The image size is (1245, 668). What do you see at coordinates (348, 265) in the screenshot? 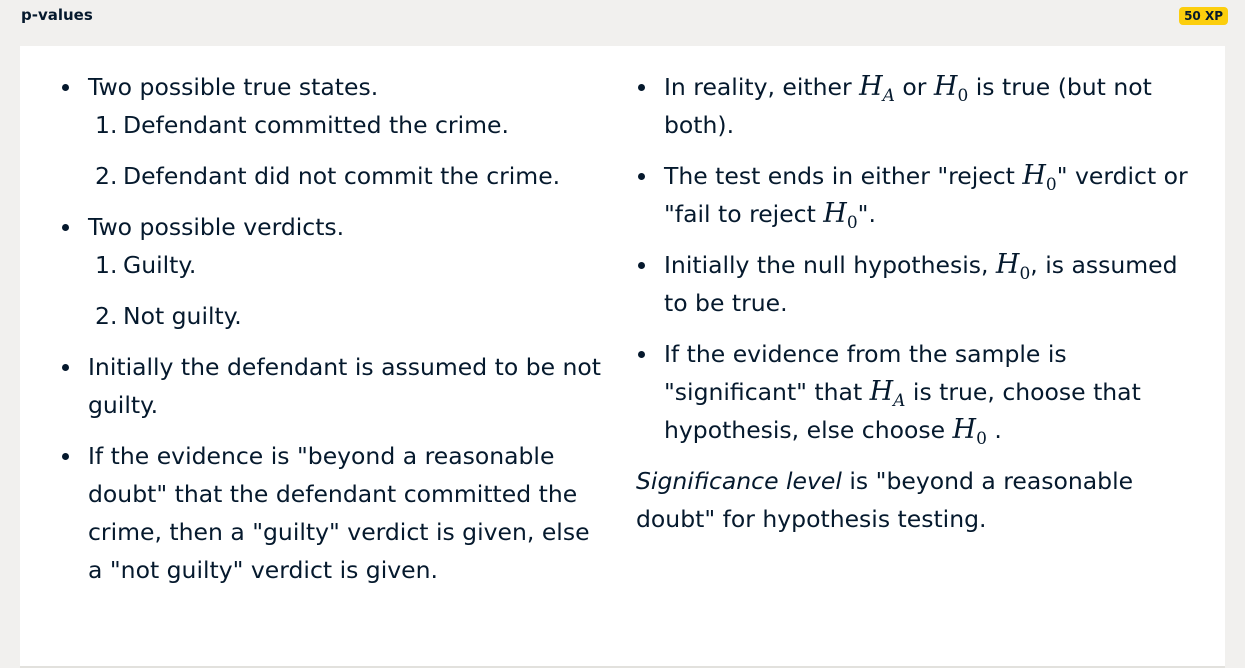
I see `list-item: 1. Guilty.` at bounding box center [348, 265].